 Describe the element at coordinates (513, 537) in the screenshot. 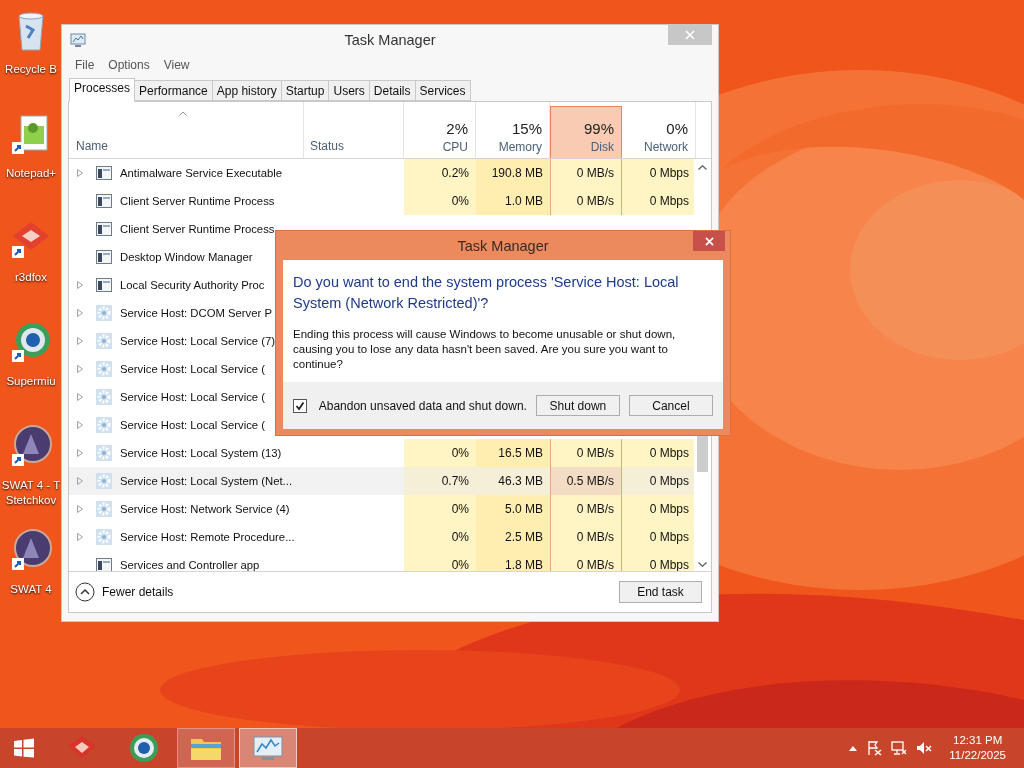

I see `table-cell: 2.5 MB` at that location.